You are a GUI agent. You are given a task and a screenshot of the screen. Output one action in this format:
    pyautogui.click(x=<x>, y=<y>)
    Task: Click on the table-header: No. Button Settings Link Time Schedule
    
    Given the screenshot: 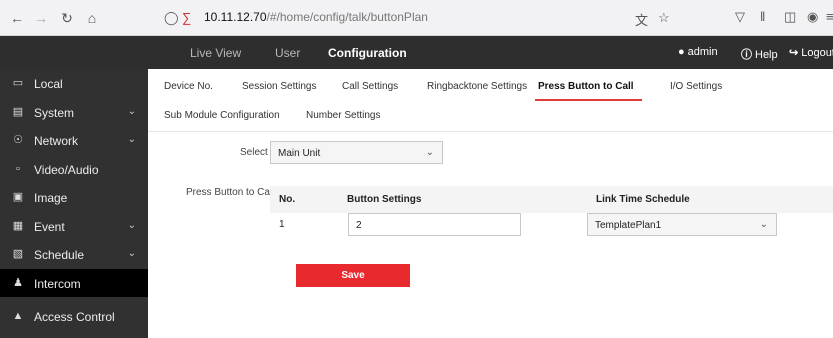 What is the action you would take?
    pyautogui.click(x=551, y=199)
    